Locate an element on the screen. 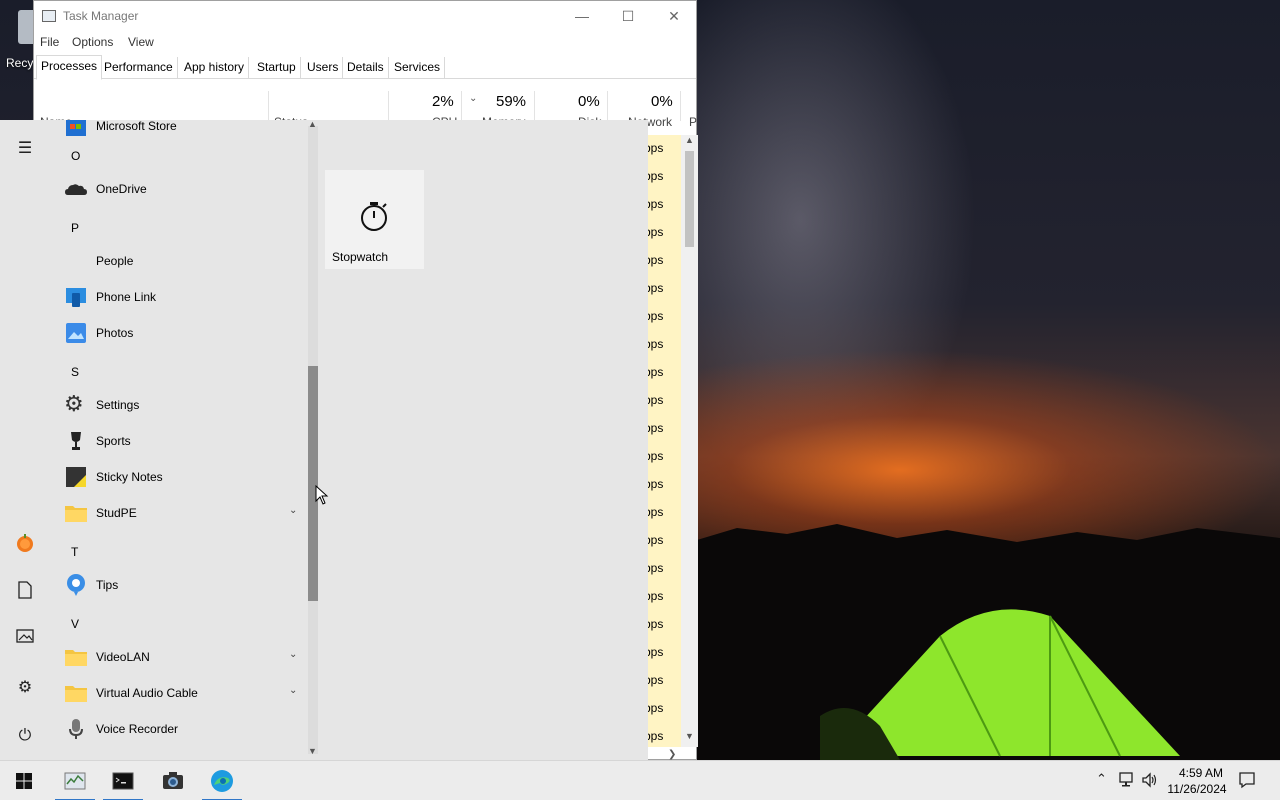 This screenshot has width=1280, height=800. maximize-button: ☐ is located at coordinates (628, 16).